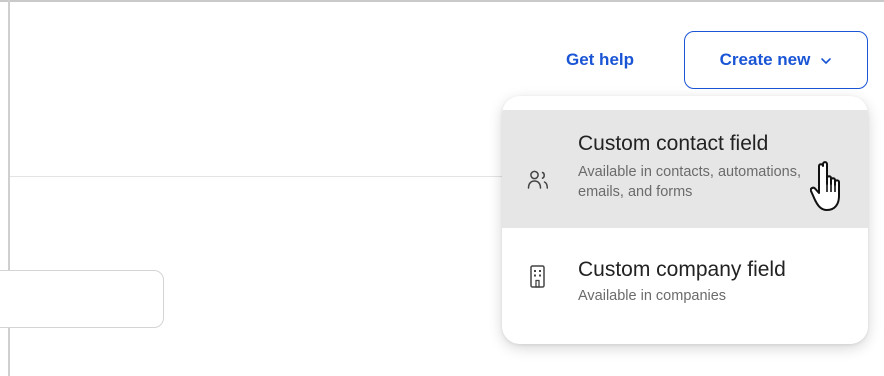 This screenshot has height=376, width=884. Describe the element at coordinates (538, 279) in the screenshot. I see `building-icon` at that location.